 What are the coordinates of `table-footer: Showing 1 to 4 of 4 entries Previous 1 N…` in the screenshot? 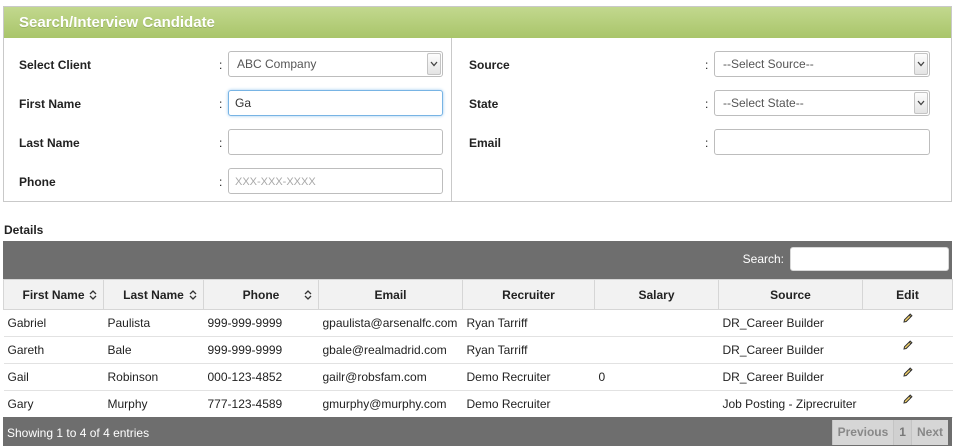 It's located at (477, 431).